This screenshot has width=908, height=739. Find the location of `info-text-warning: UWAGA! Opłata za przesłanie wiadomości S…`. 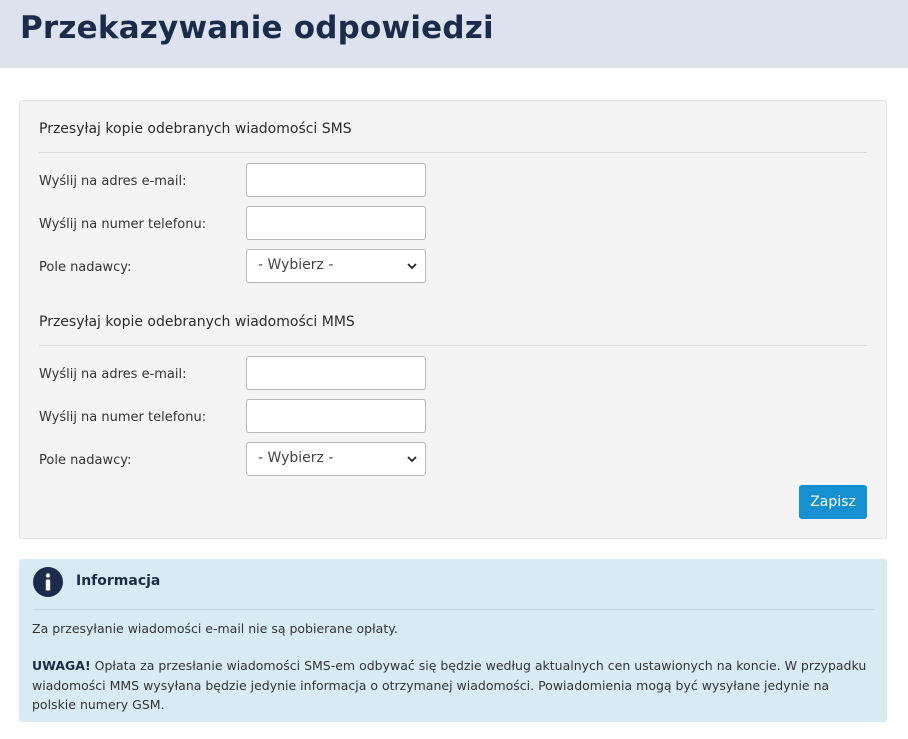

info-text-warning: UWAGA! Opłata za przesłanie wiadomości S… is located at coordinates (452, 685).